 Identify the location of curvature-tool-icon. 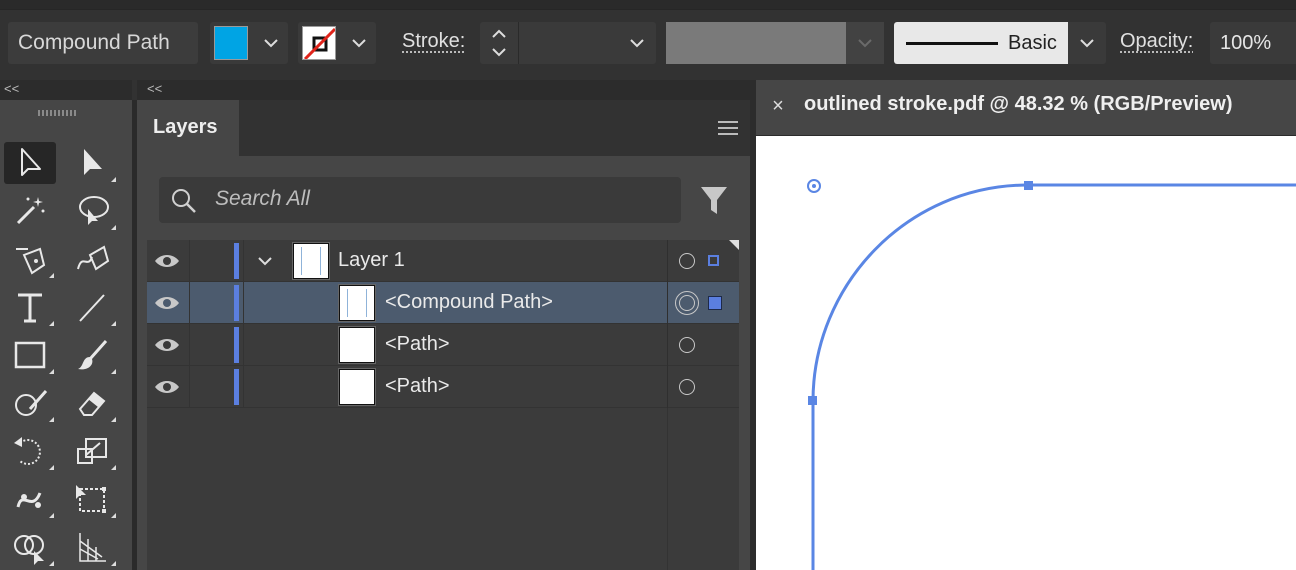
(92, 259).